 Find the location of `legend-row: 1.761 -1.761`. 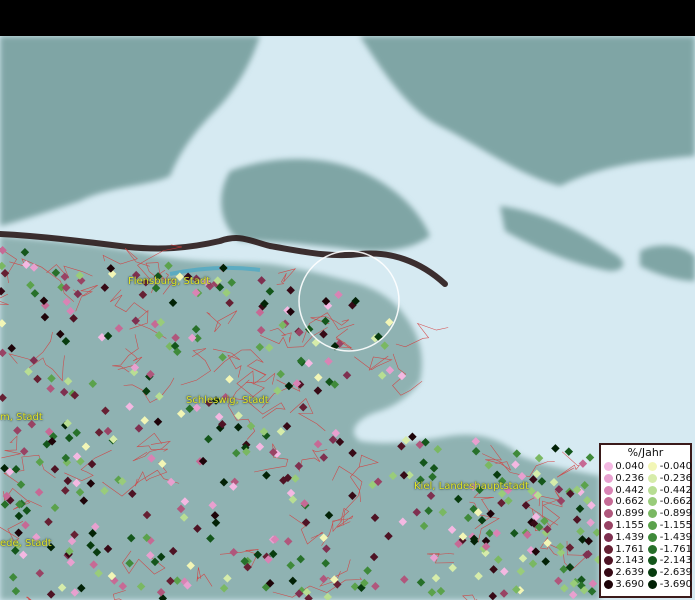

legend-row: 1.761 -1.761 is located at coordinates (648, 549).